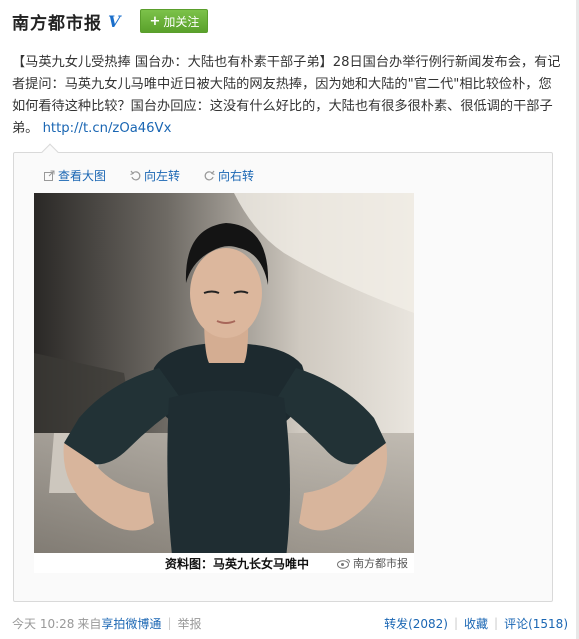 This screenshot has height=639, width=579. Describe the element at coordinates (155, 21) in the screenshot. I see `plus-icon: +` at that location.